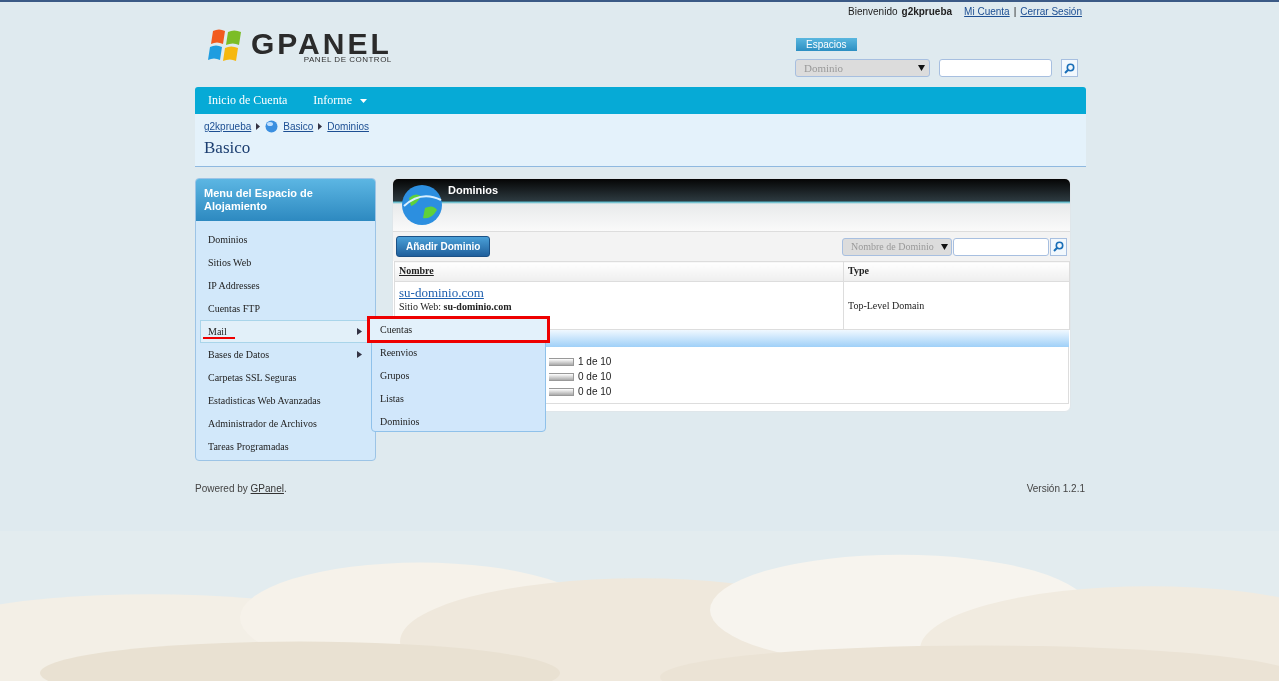 The width and height of the screenshot is (1279, 681). Describe the element at coordinates (285, 239) in the screenshot. I see `sidebar-item: Dominios` at that location.